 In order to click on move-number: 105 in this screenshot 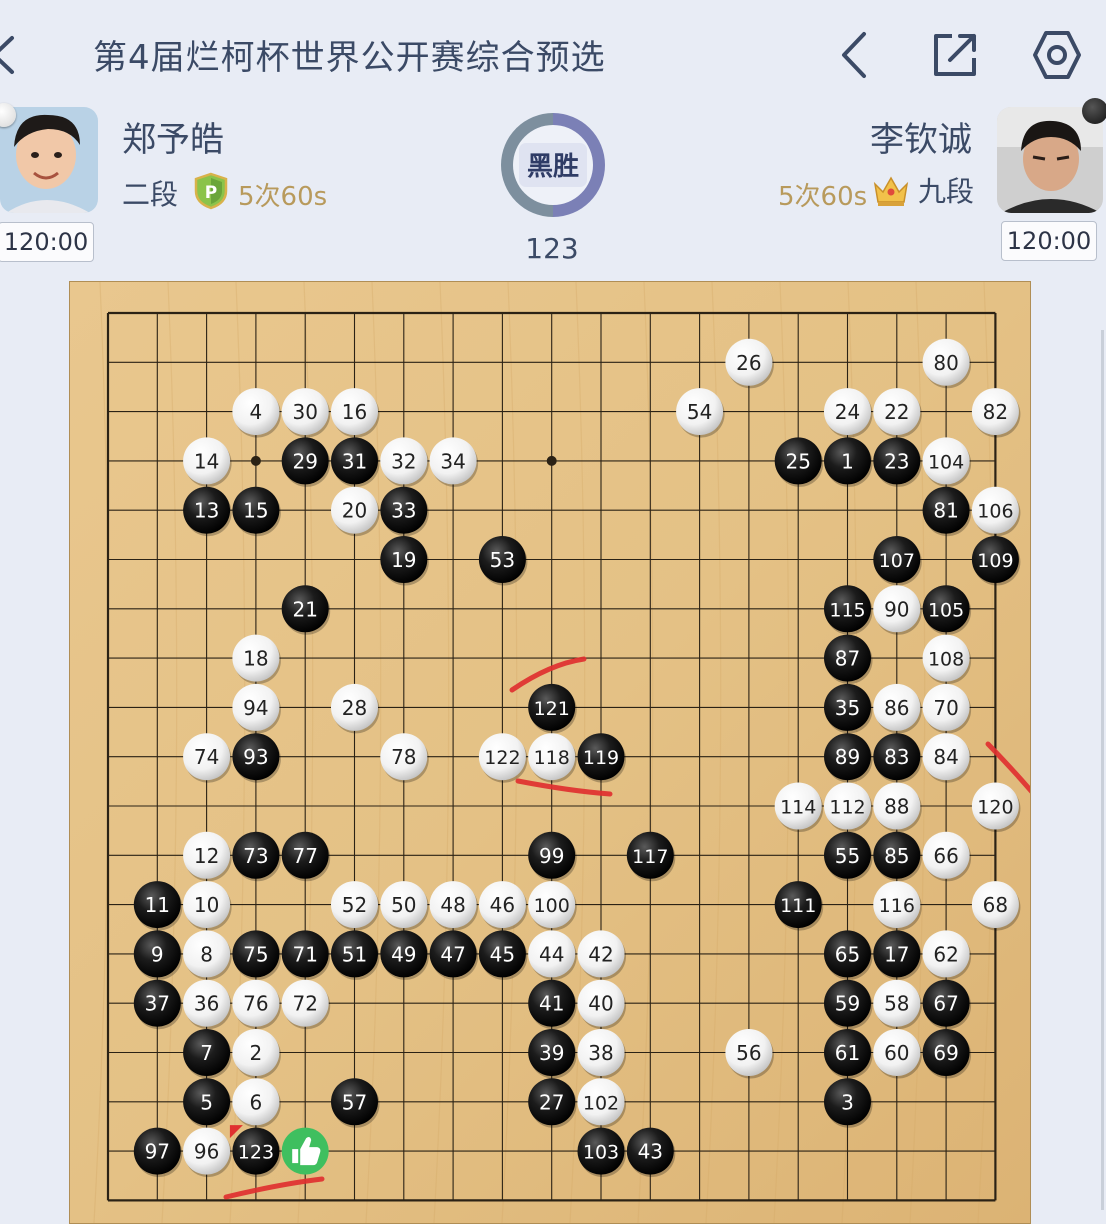, I will do `click(946, 610)`.